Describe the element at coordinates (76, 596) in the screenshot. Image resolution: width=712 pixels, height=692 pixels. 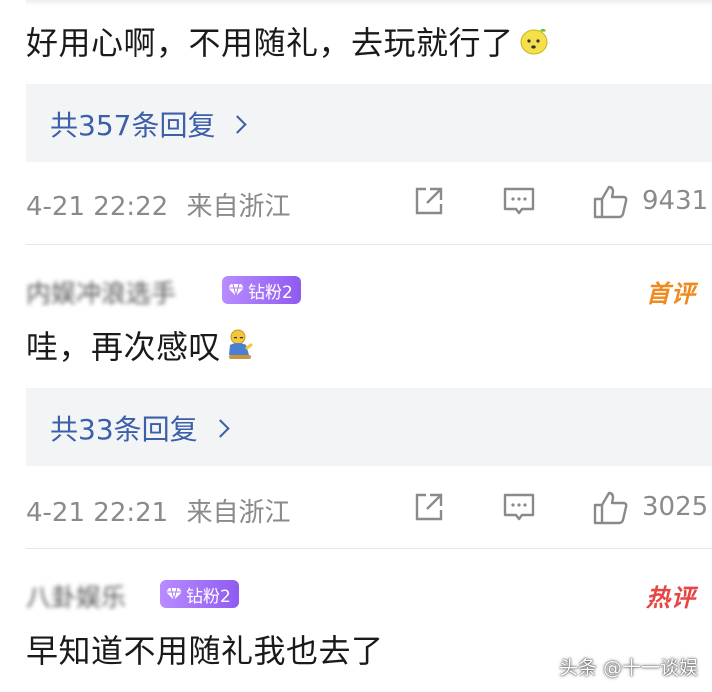
I see `comment-3-username: 八卦娱乐` at that location.